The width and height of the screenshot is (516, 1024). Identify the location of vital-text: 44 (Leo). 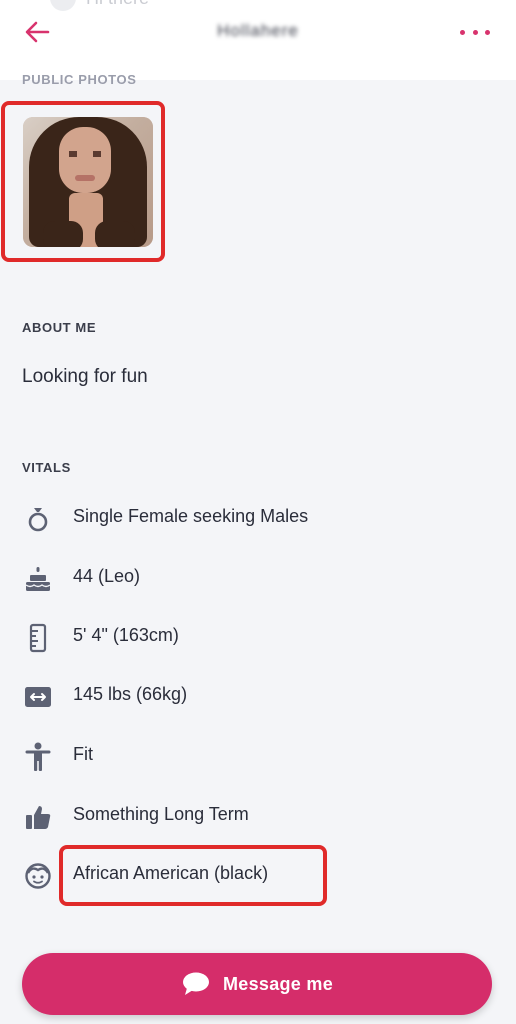
(107, 576).